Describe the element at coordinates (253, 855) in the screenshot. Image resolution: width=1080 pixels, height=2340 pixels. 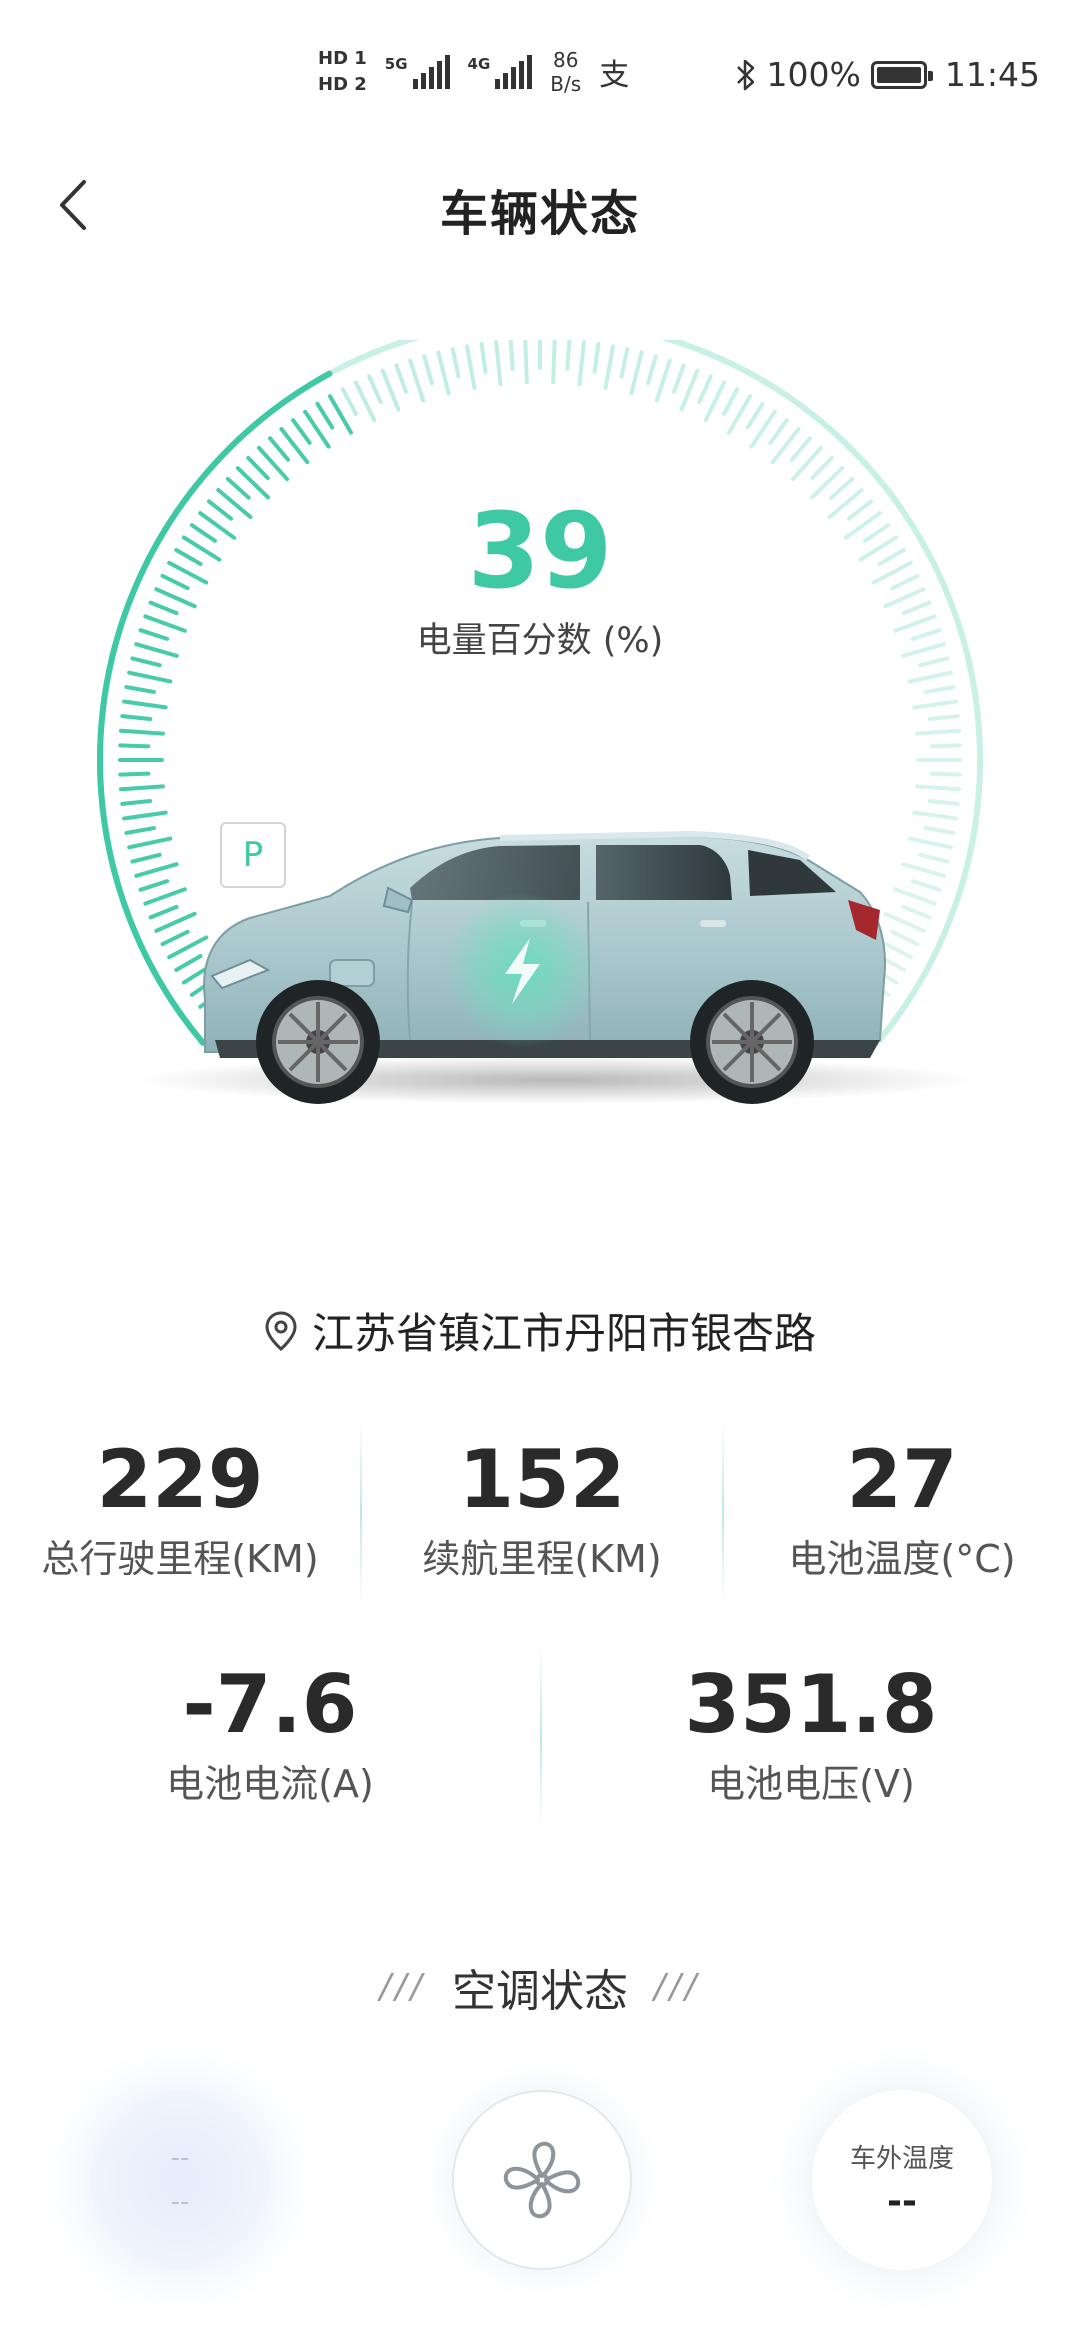
I see `gear-p-badge: P` at that location.